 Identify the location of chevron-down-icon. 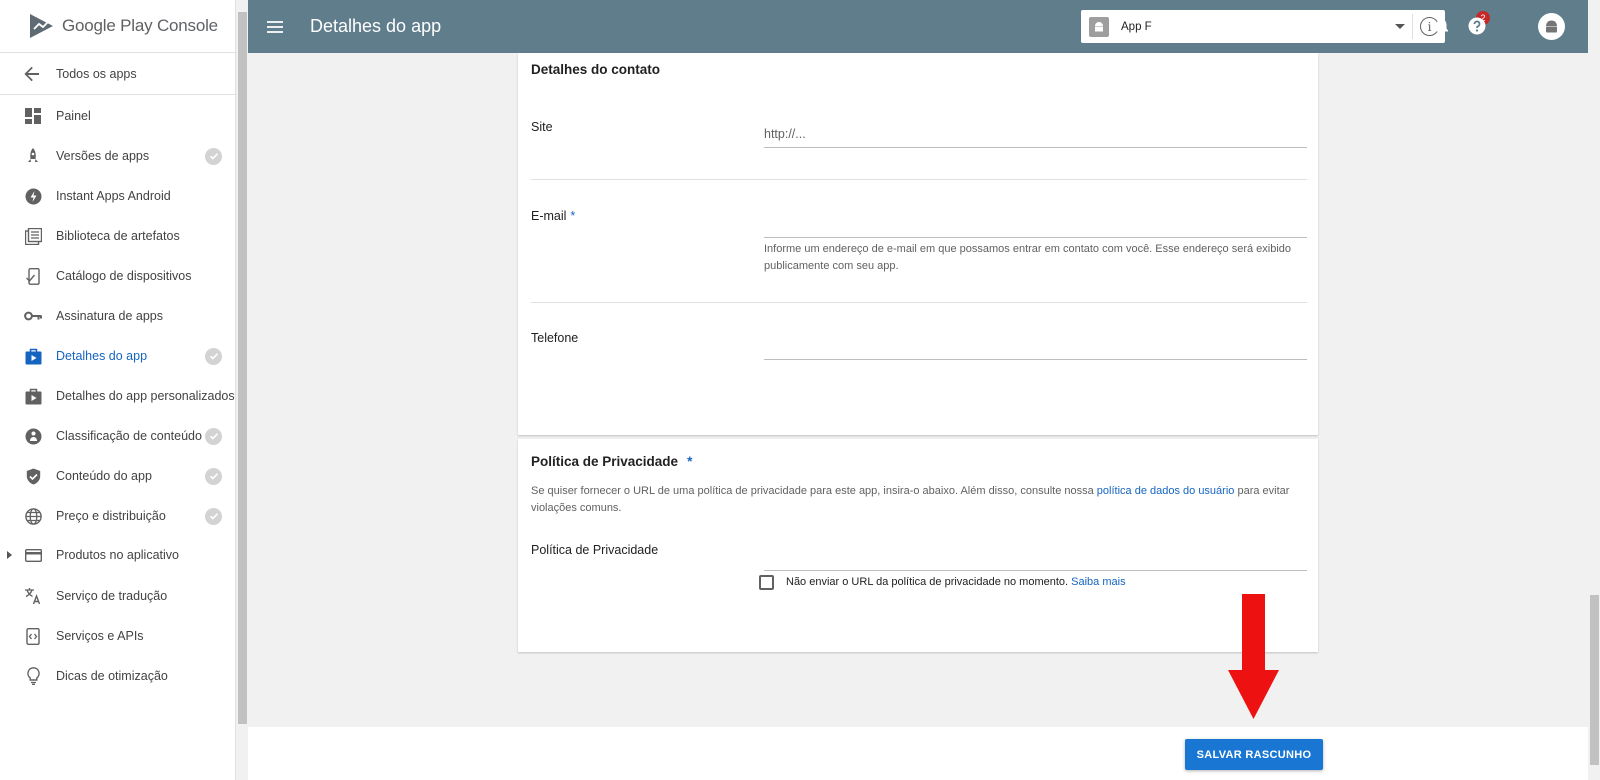
(1400, 26).